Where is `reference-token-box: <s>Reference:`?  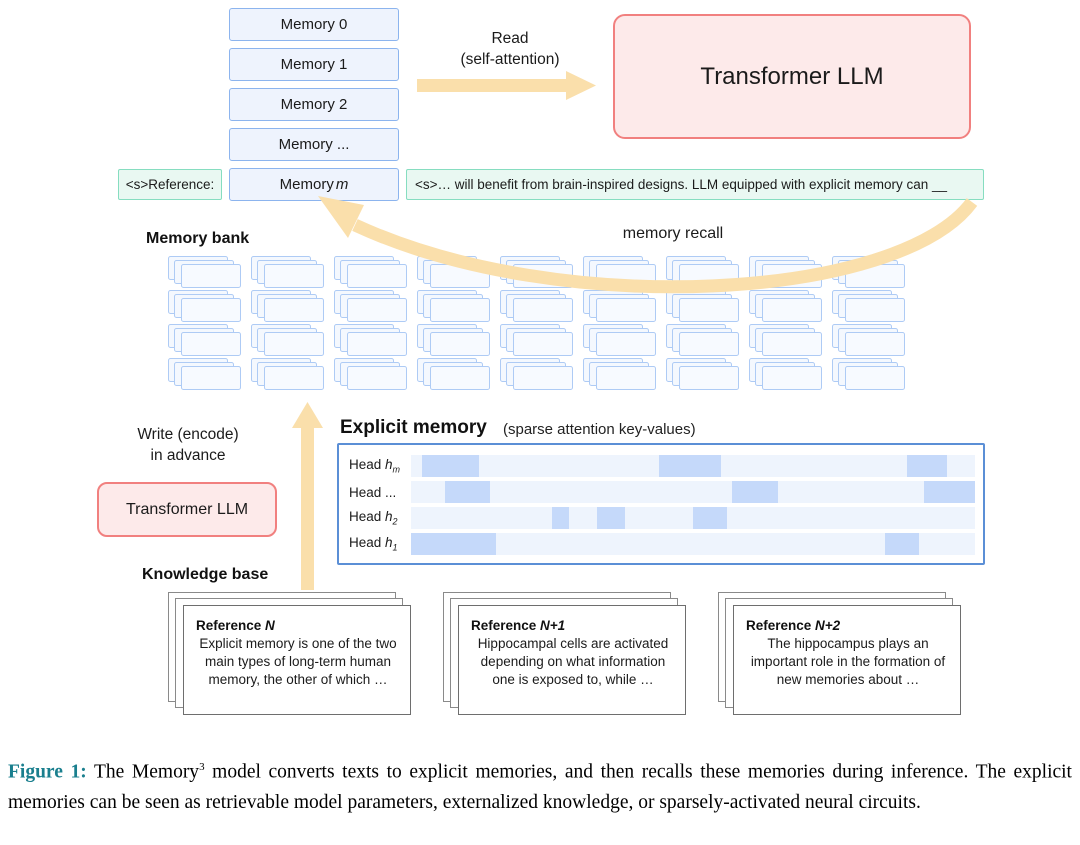 reference-token-box: <s>Reference: is located at coordinates (170, 184).